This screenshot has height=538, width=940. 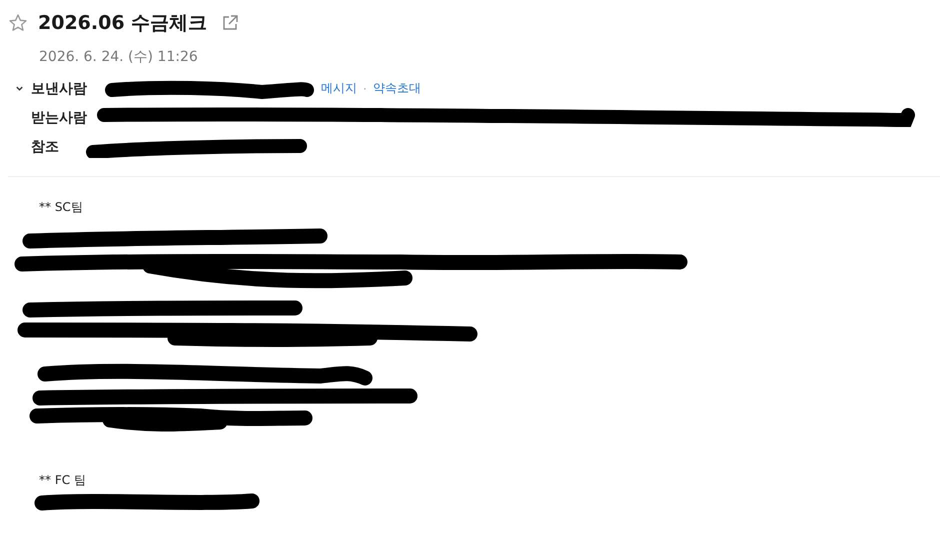 I want to click on mail-title: 2026.06 수금체크, so click(x=123, y=23).